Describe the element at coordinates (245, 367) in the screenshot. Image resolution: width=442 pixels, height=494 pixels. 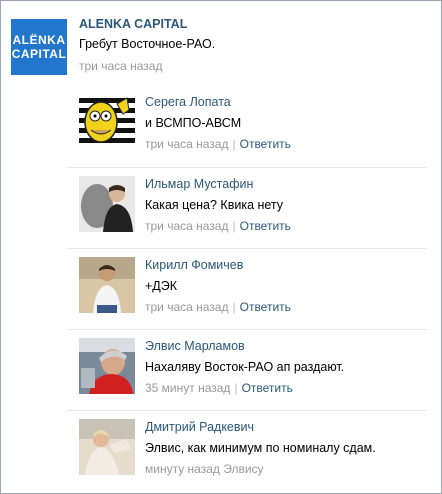
I see `comment-text: Нахаляву Восток-РАО ап раздают.` at that location.